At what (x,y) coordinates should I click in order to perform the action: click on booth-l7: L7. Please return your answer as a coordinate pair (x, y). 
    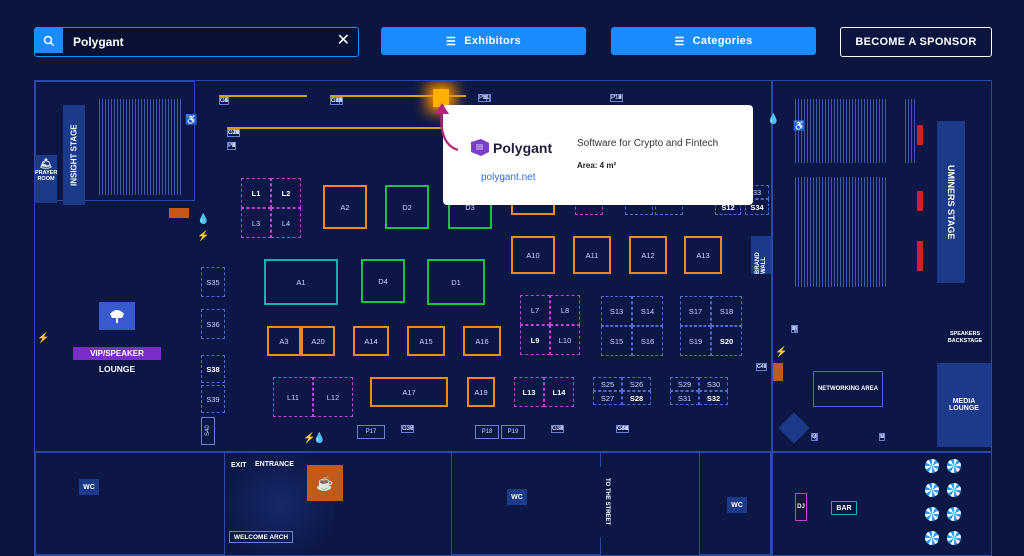
    Looking at the image, I should click on (535, 310).